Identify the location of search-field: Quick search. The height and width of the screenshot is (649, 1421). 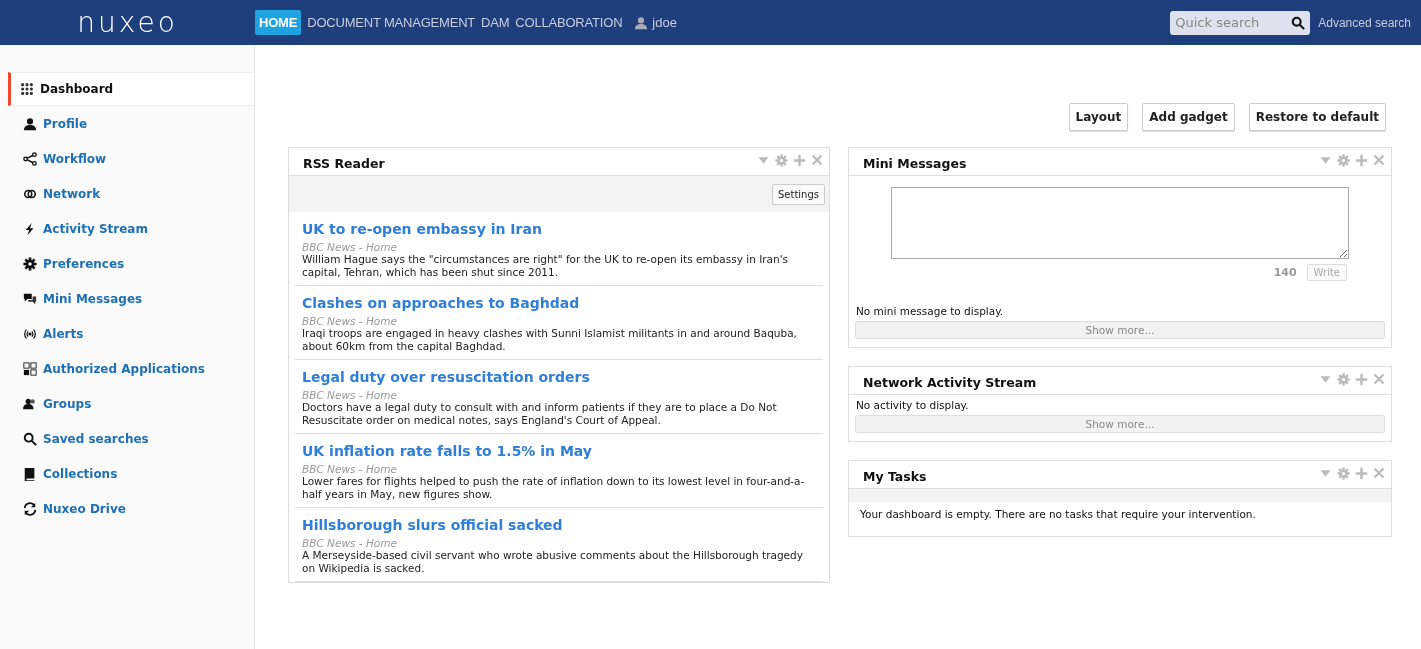
(1240, 22).